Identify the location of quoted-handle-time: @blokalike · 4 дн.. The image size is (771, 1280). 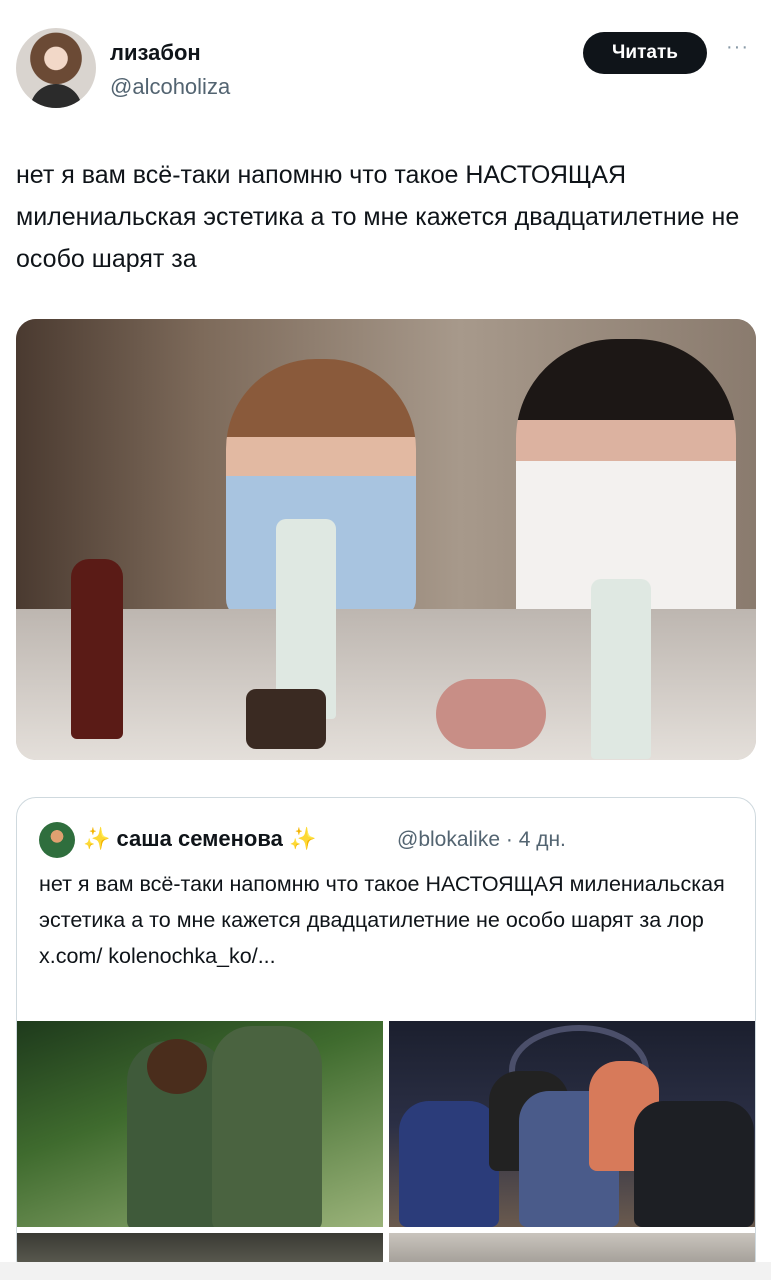
(481, 839).